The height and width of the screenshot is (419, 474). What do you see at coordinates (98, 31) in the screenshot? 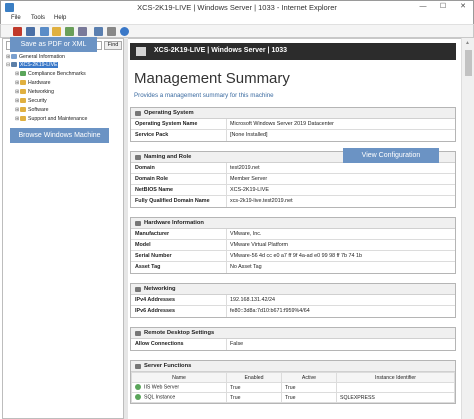
I see `settings-icon` at bounding box center [98, 31].